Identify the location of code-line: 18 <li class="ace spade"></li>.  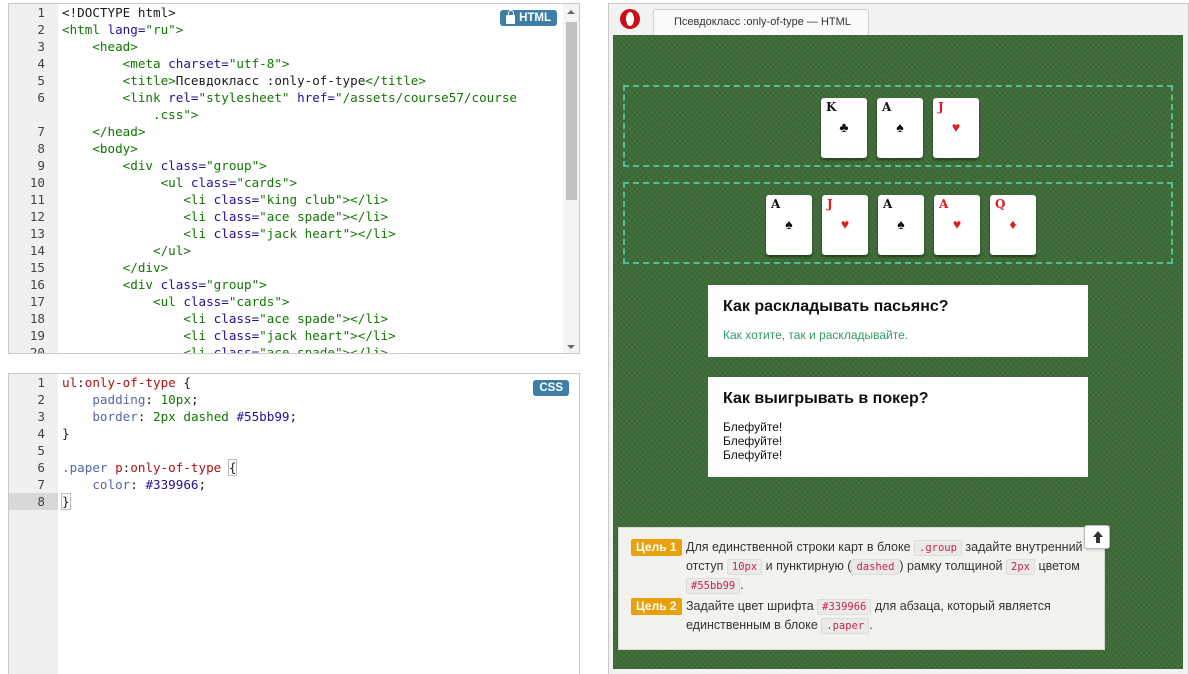
(294, 318).